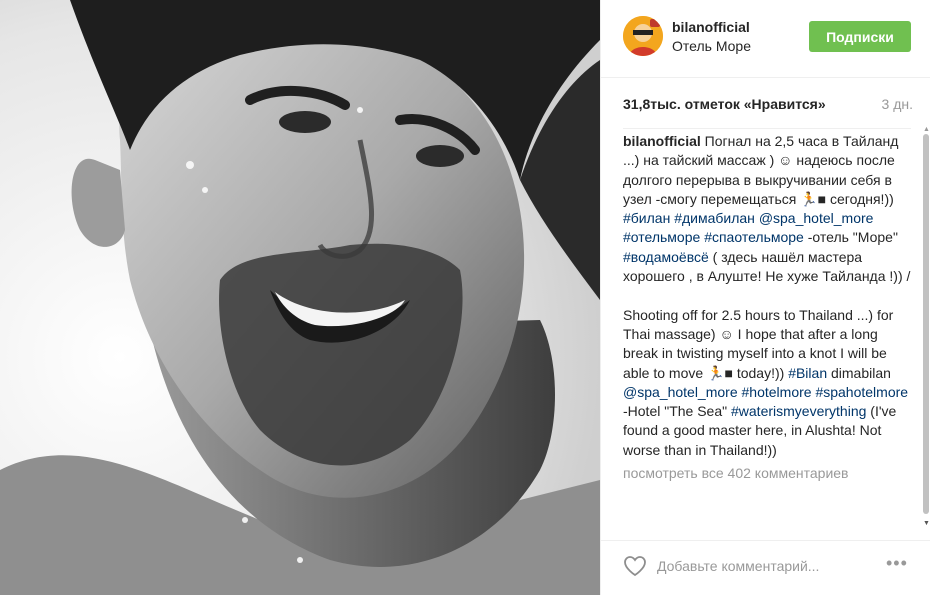  Describe the element at coordinates (635, 566) in the screenshot. I see `heart-icon` at that location.